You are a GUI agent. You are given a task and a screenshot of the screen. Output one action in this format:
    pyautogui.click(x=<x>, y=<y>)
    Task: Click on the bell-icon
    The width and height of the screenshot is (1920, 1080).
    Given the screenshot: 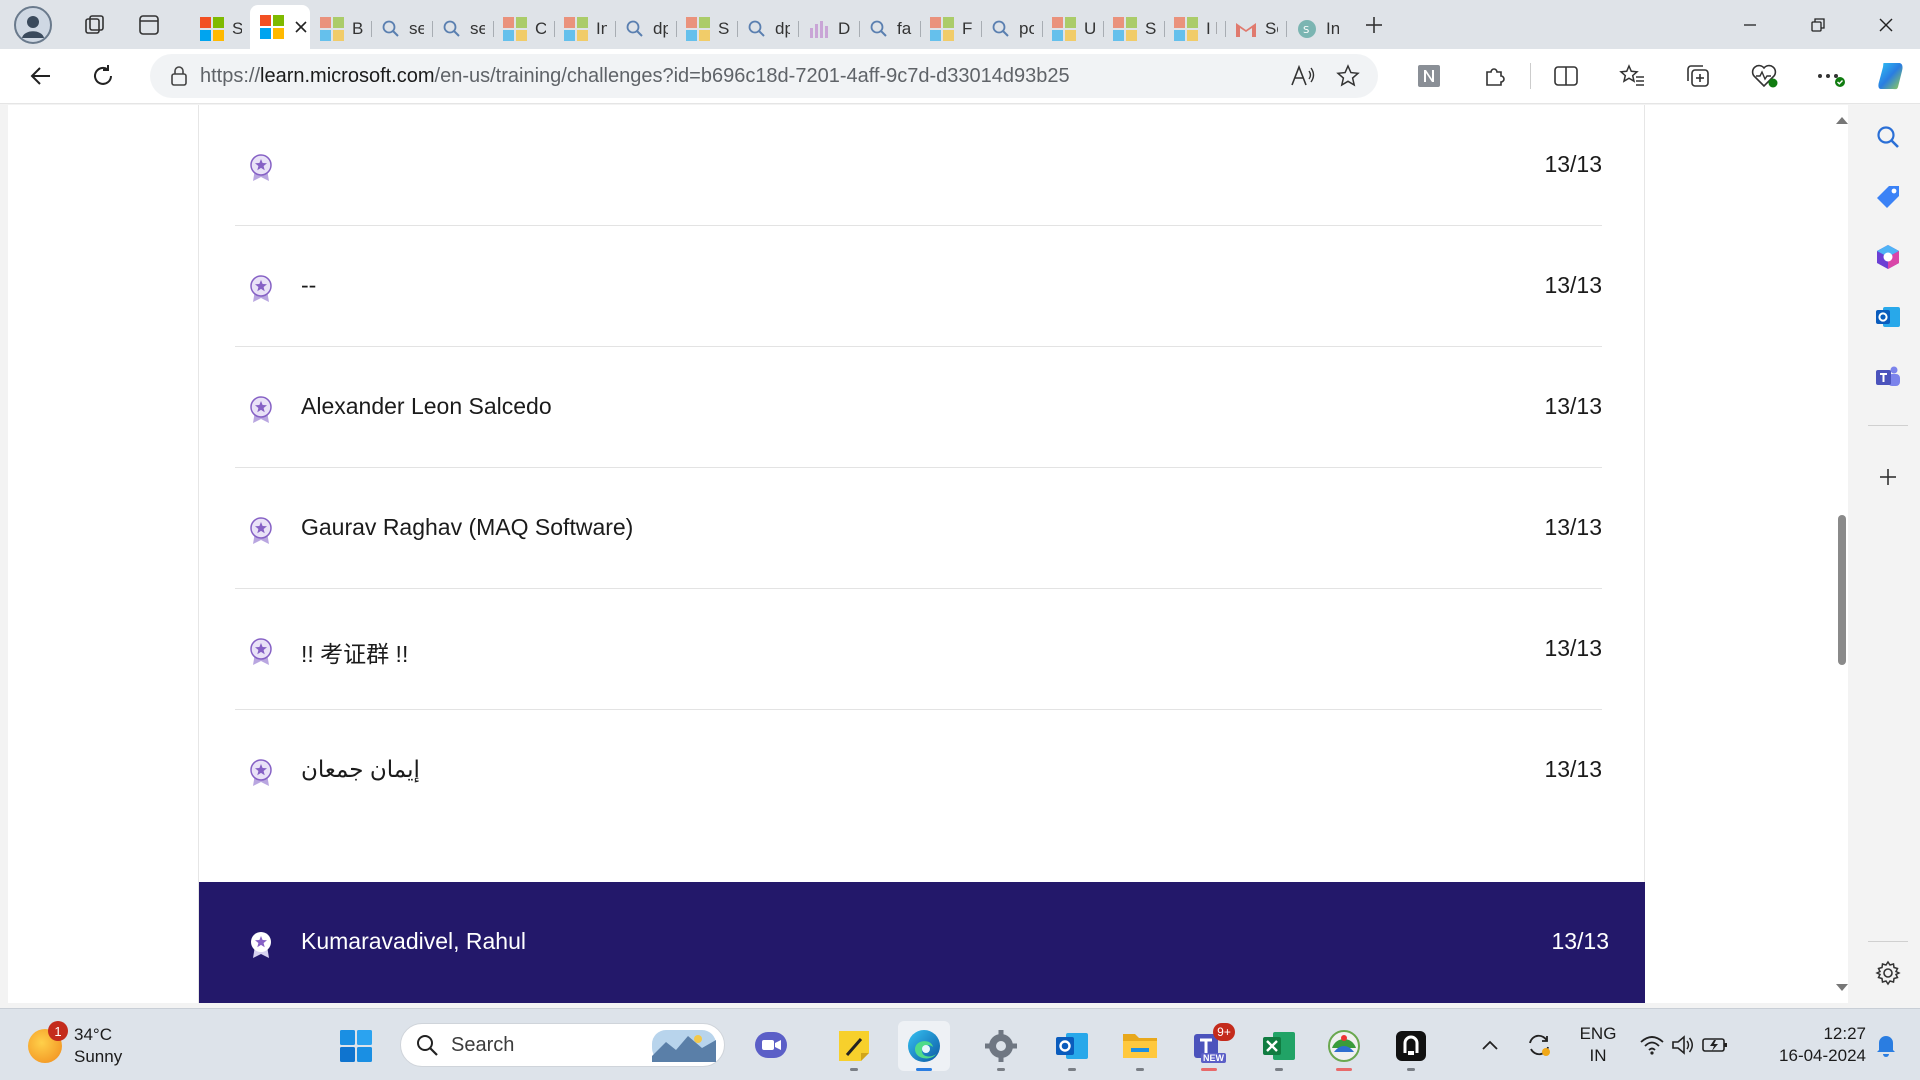 What is the action you would take?
    pyautogui.click(x=1886, y=1046)
    